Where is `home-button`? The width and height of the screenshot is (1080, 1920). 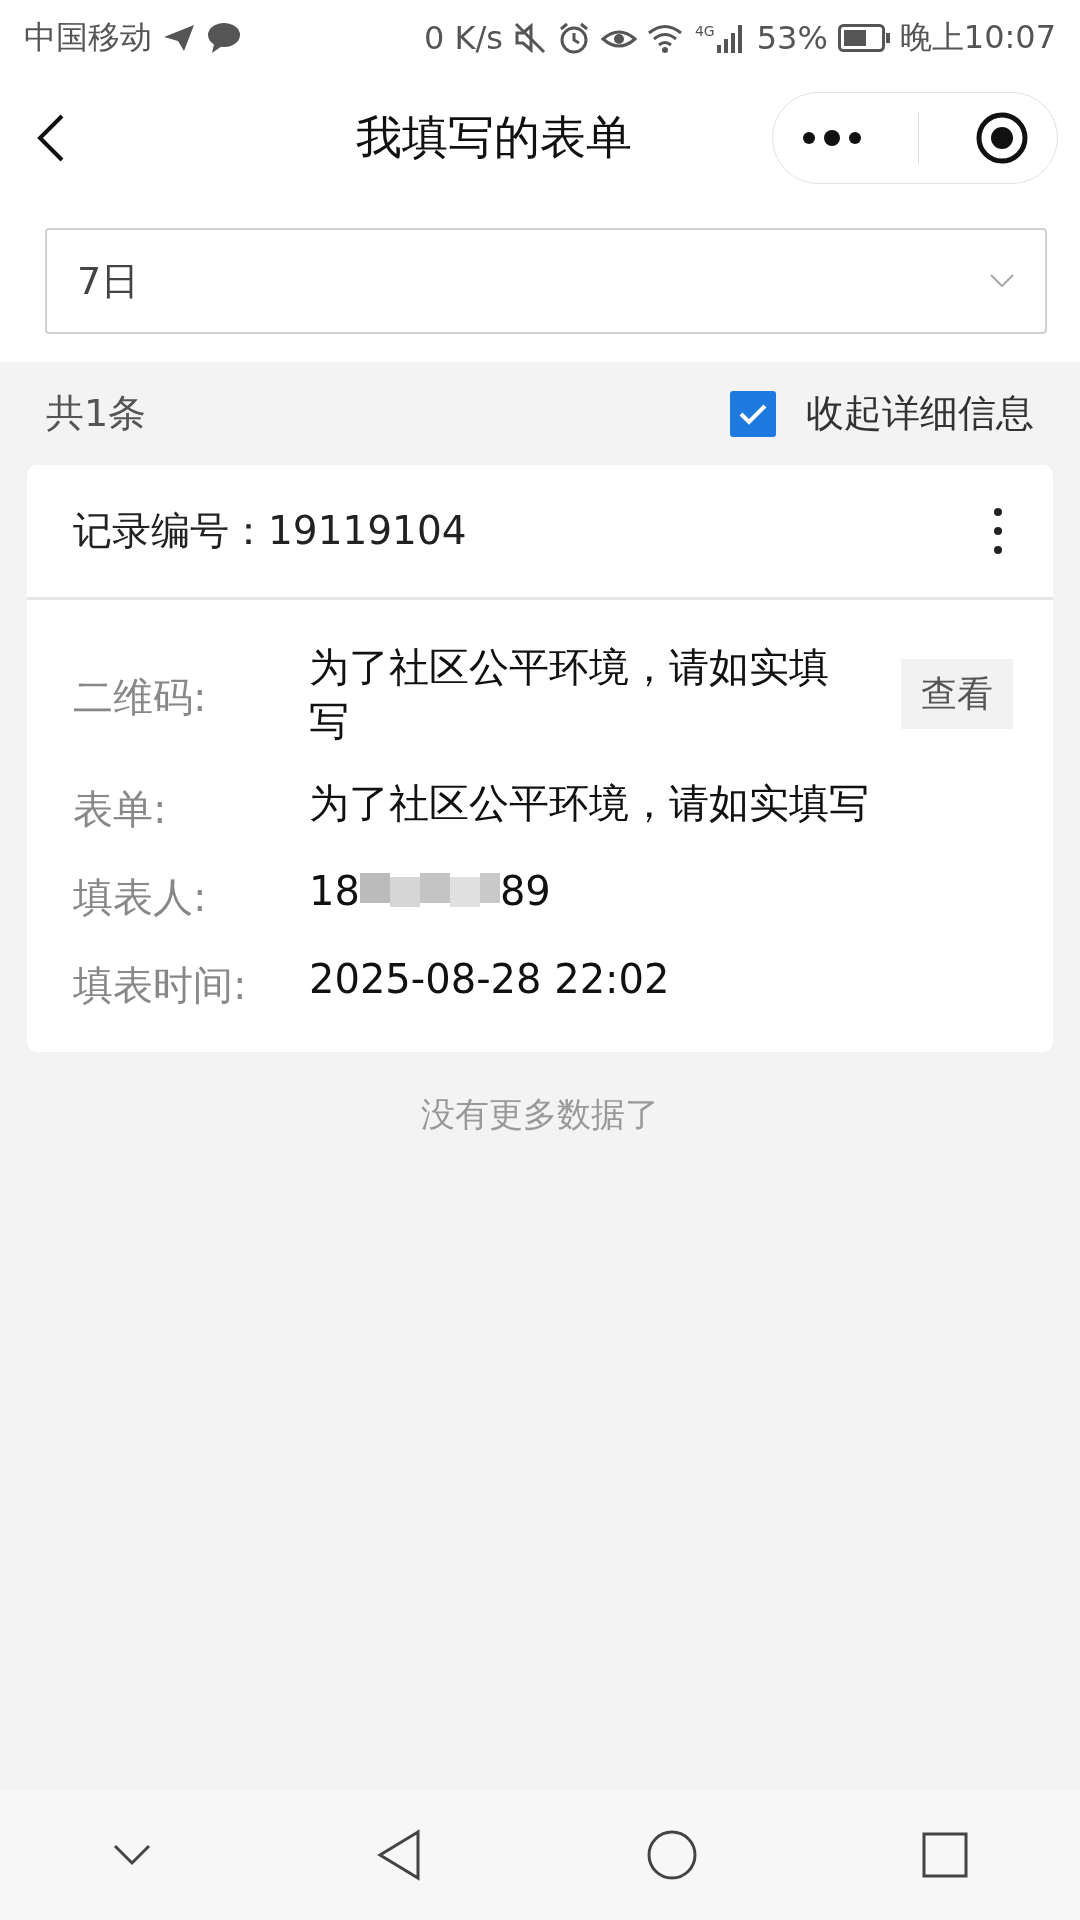
home-button is located at coordinates (672, 1855).